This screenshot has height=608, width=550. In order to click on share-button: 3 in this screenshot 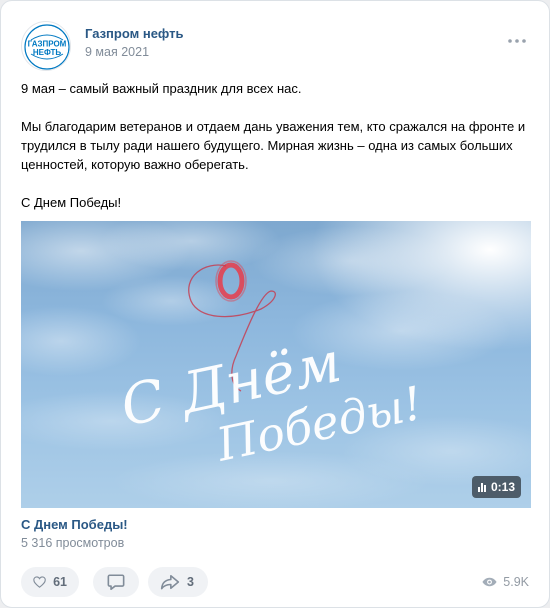, I will do `click(178, 582)`.